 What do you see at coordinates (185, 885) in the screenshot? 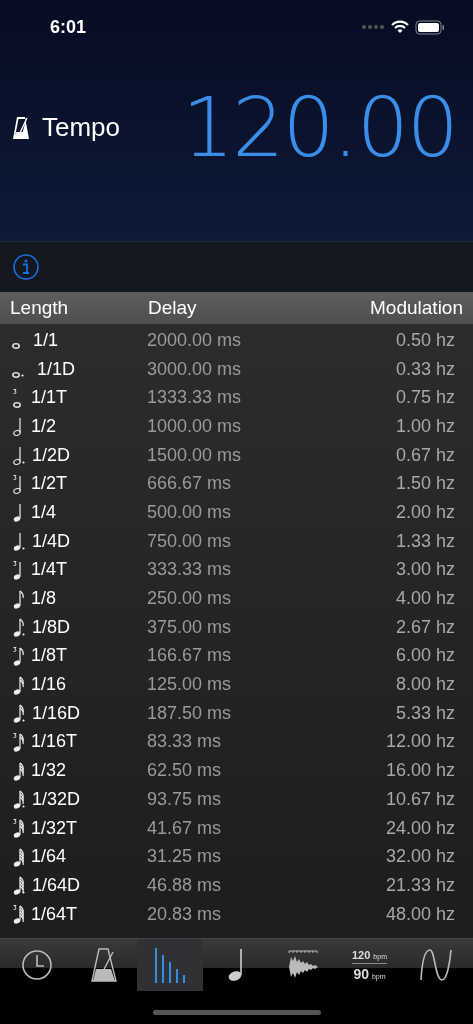
I see `delay-cell-text: 46.88 ms` at bounding box center [185, 885].